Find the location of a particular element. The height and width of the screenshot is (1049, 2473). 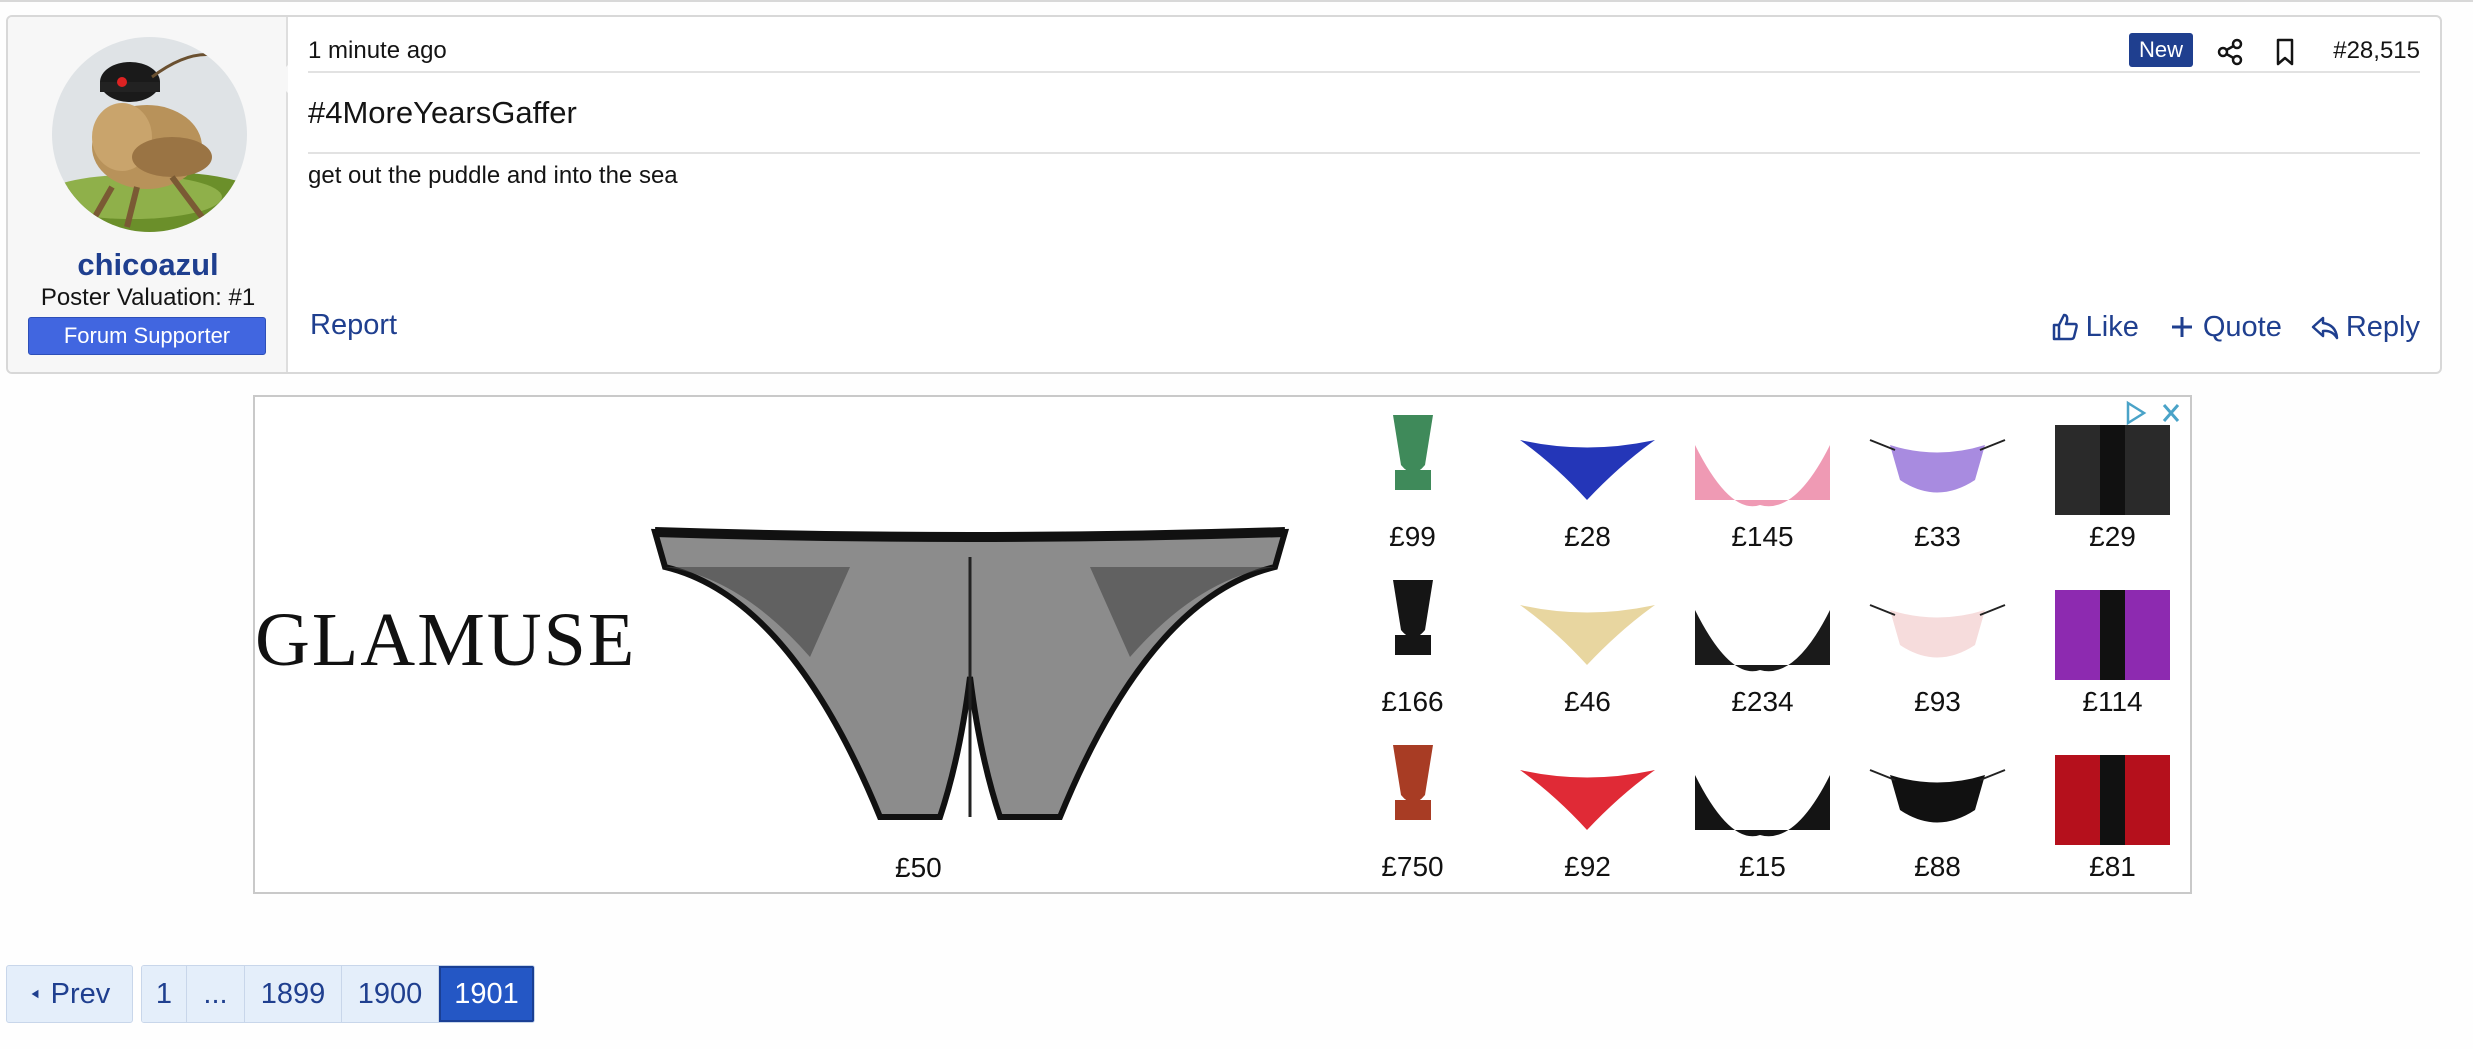

ad-product-price: £29 is located at coordinates (2112, 536).